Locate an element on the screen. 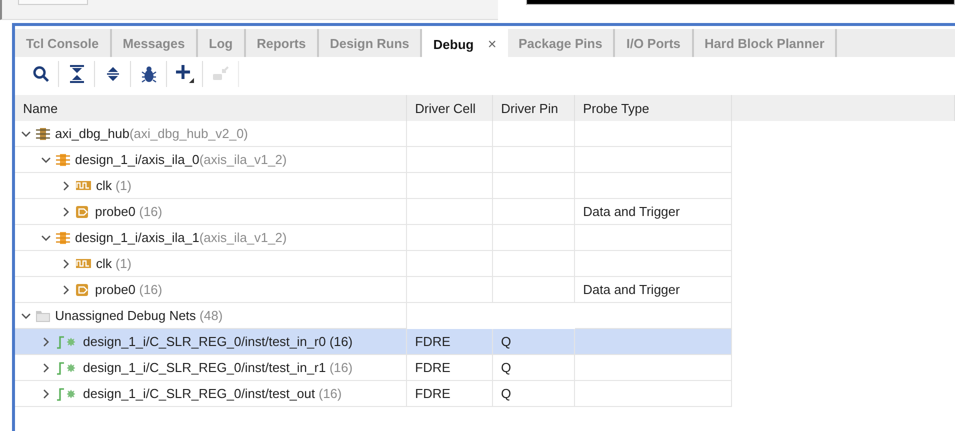  row-label: Unassigned Debug Nets (48) is located at coordinates (139, 315).